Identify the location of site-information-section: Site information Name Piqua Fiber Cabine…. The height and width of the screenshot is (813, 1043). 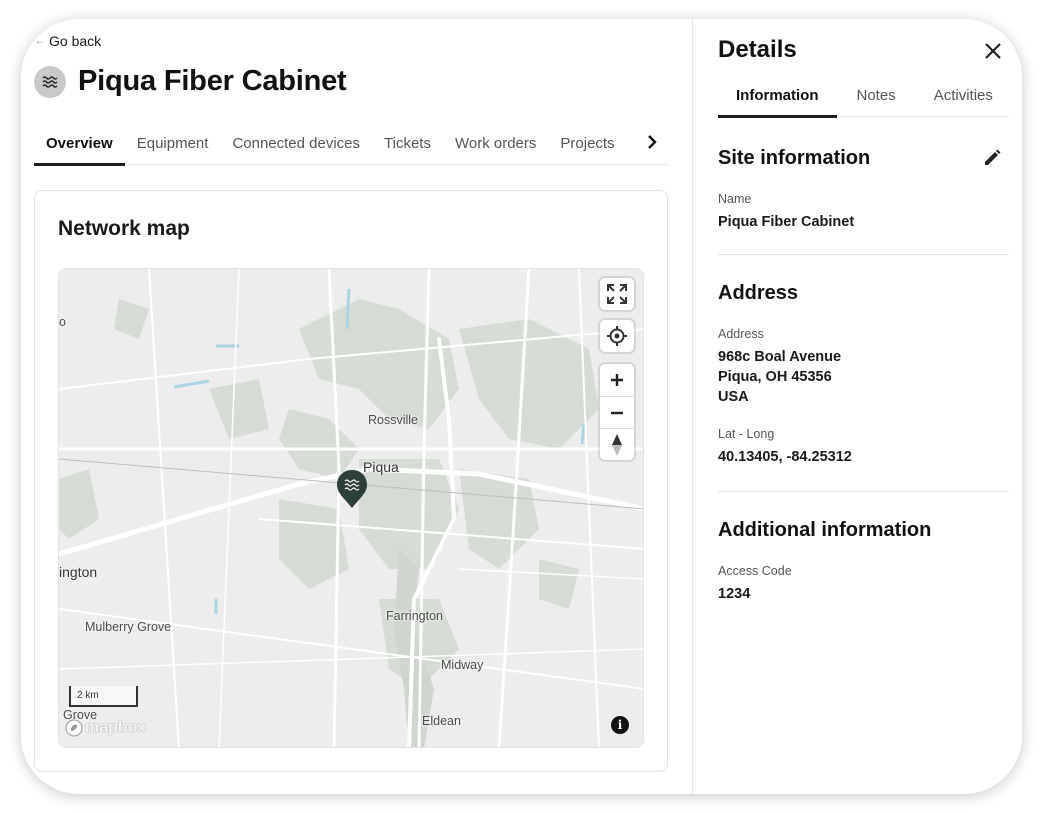
(863, 189).